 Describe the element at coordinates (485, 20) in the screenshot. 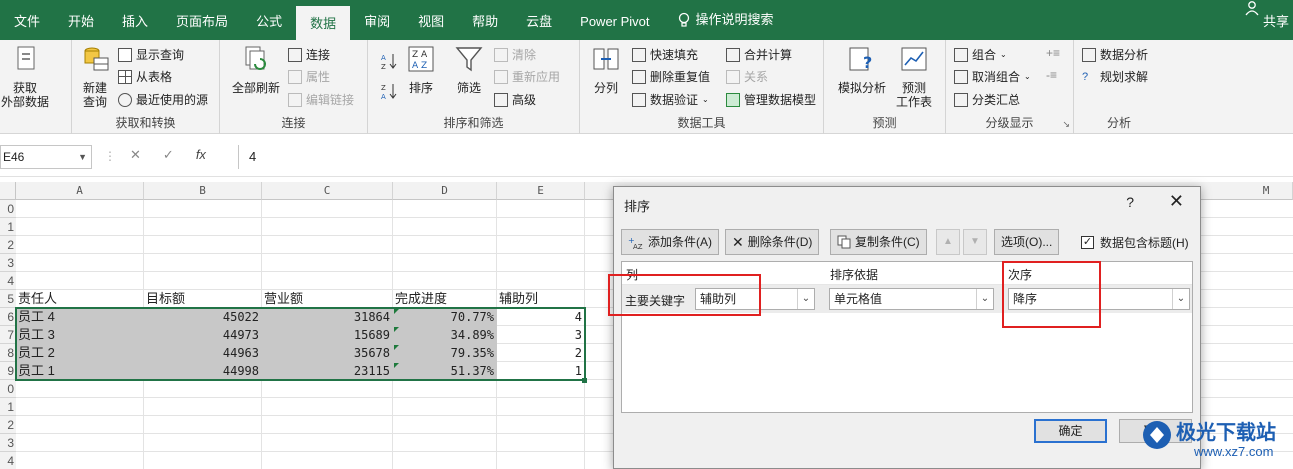

I see `tab-help: 帮助` at that location.